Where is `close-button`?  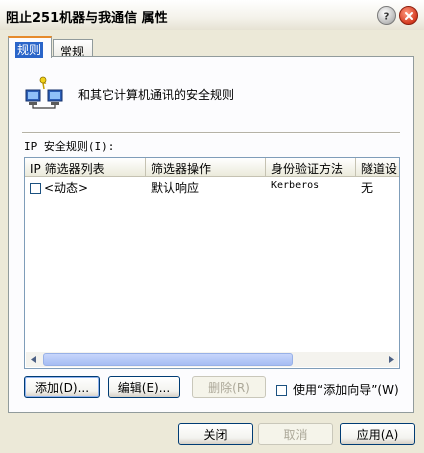
close-button is located at coordinates (408, 15).